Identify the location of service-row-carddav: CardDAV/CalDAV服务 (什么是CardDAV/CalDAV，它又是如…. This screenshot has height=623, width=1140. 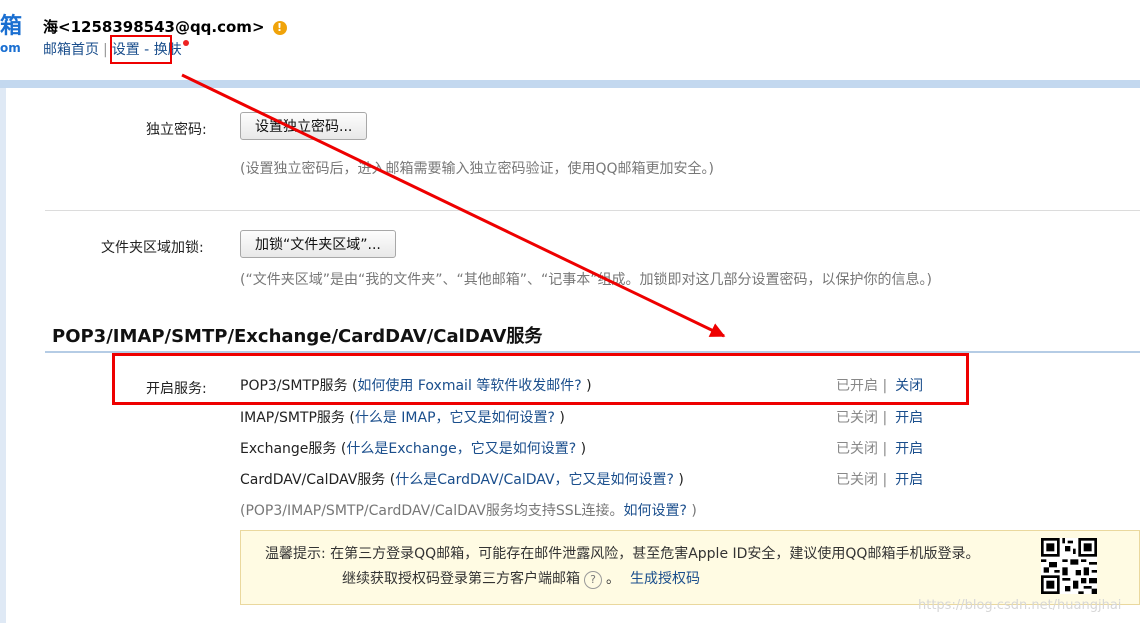
(462, 480).